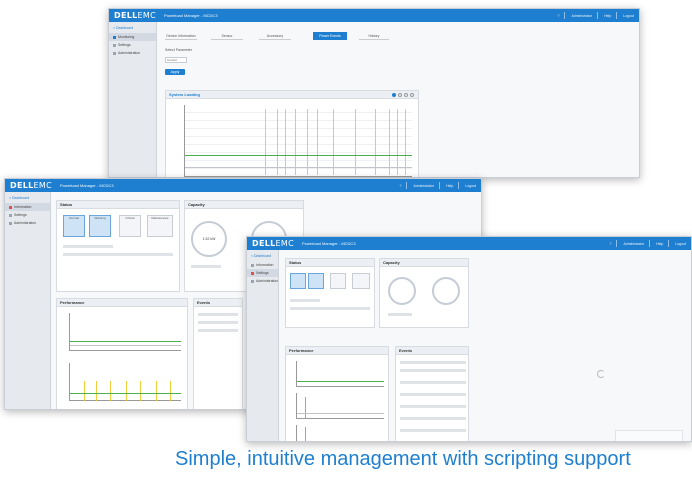 The image size is (692, 485). What do you see at coordinates (135, 15) in the screenshot?
I see `dell-emc-logo: DELLEMC` at bounding box center [135, 15].